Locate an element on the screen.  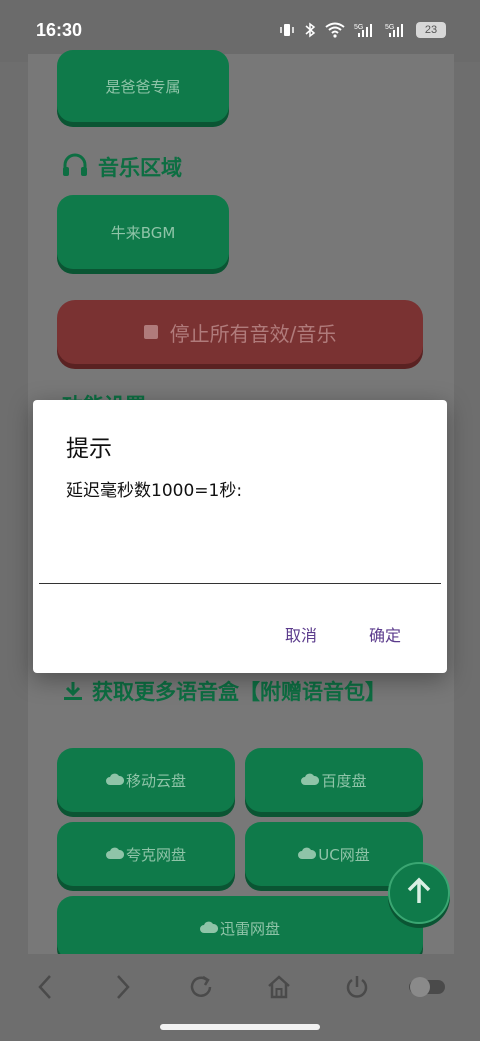
stop-all-button: 停止所有音效/音乐 is located at coordinates (240, 332).